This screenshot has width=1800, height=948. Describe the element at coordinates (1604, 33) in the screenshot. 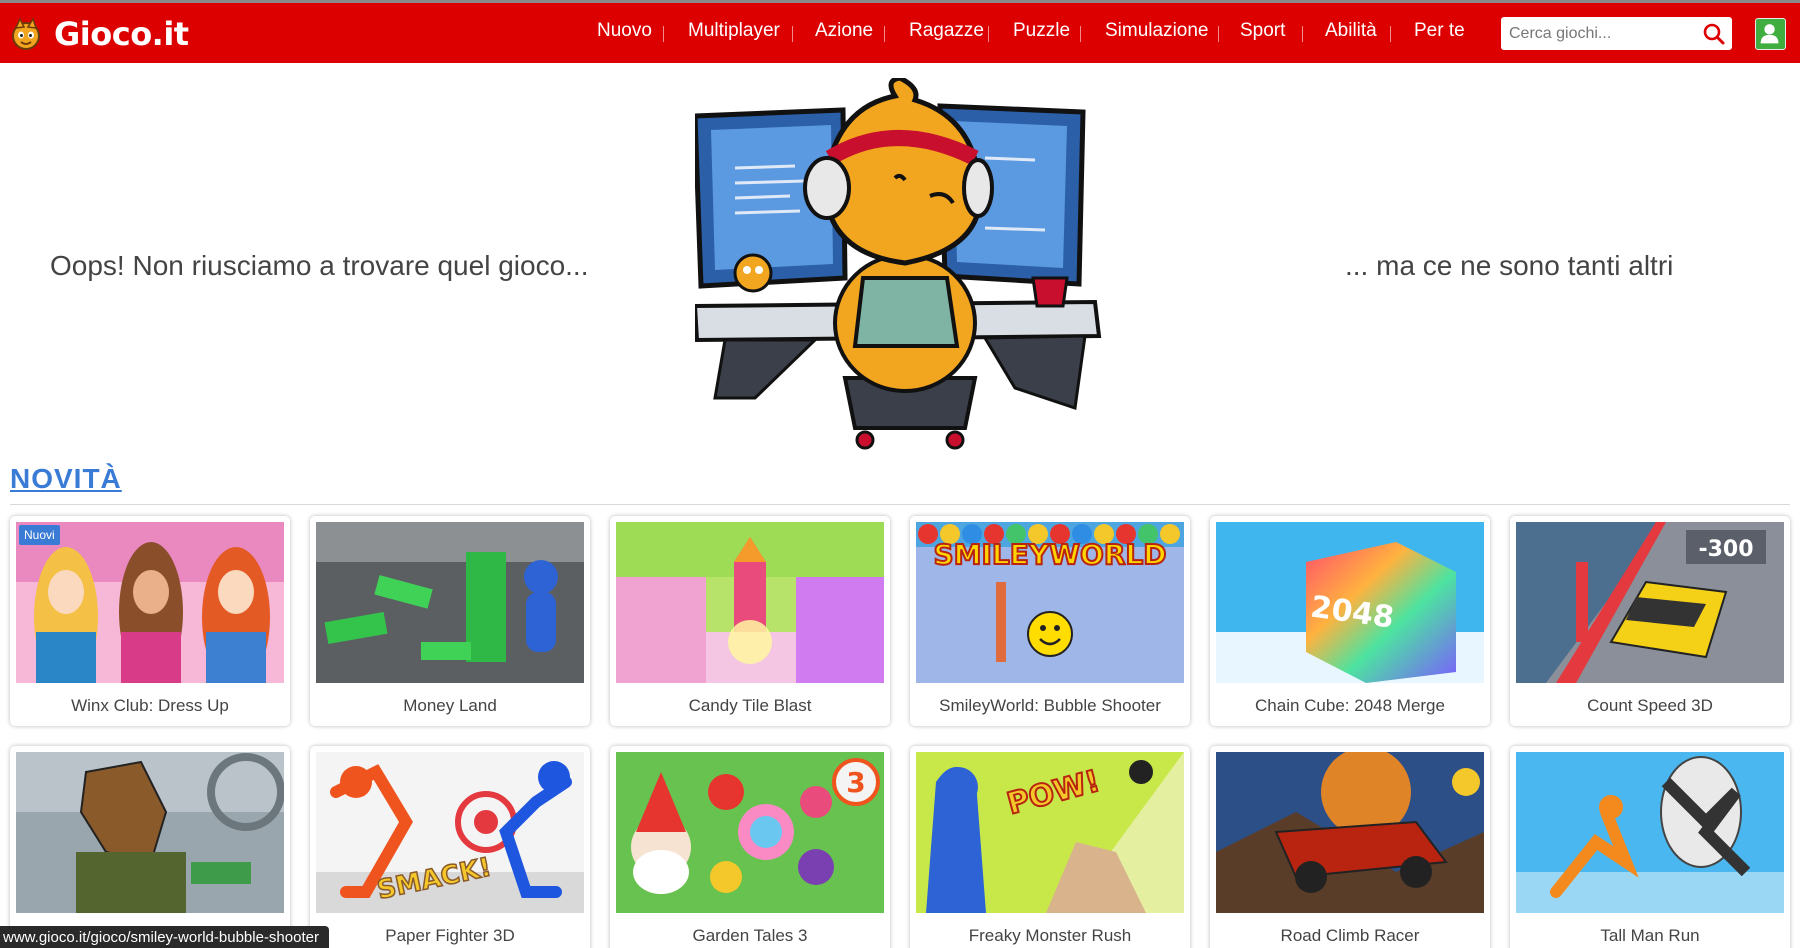

I see `search-input` at that location.